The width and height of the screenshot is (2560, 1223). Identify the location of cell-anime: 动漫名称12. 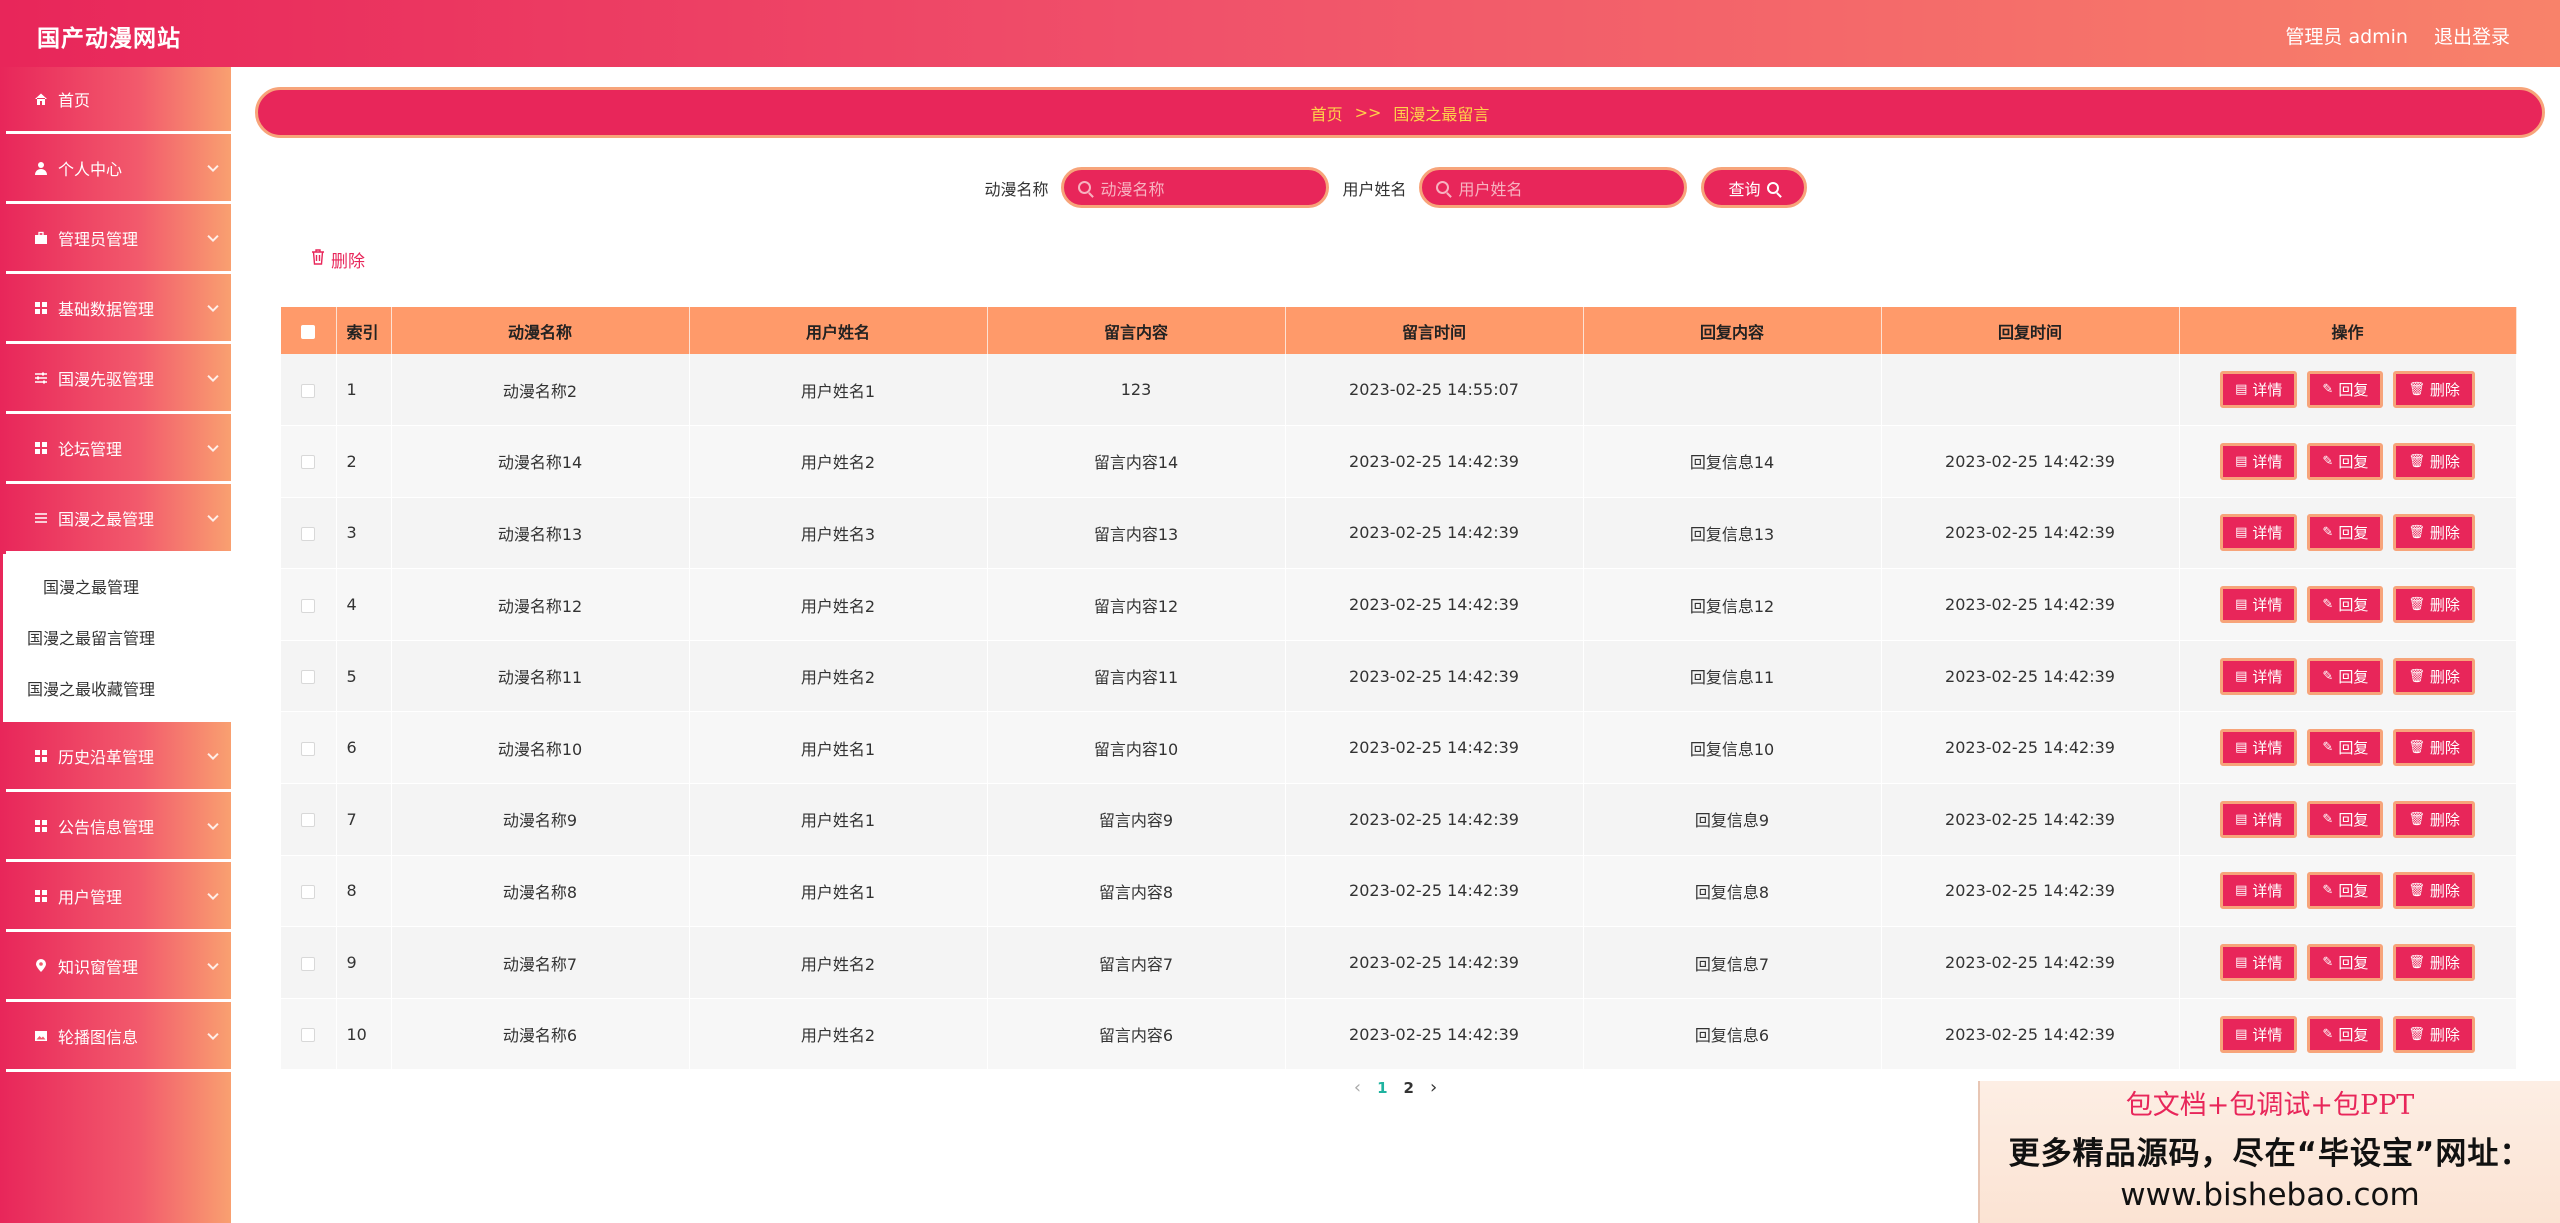
(540, 604).